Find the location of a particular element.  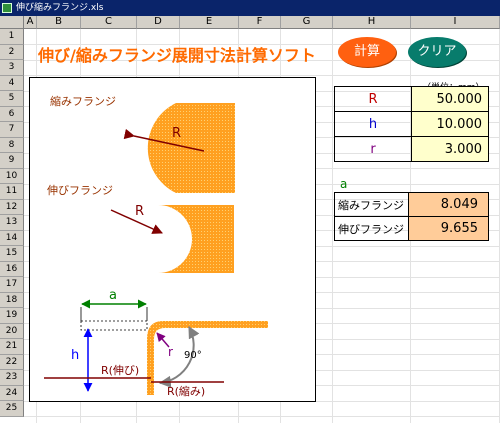

column-header: H is located at coordinates (372, 22).